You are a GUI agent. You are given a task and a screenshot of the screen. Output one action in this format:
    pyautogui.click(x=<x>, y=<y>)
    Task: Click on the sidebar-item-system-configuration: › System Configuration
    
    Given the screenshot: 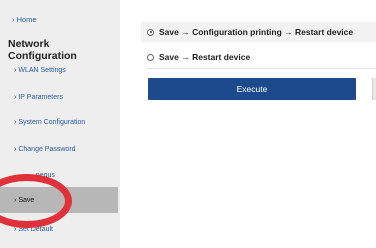 What is the action you would take?
    pyautogui.click(x=59, y=122)
    